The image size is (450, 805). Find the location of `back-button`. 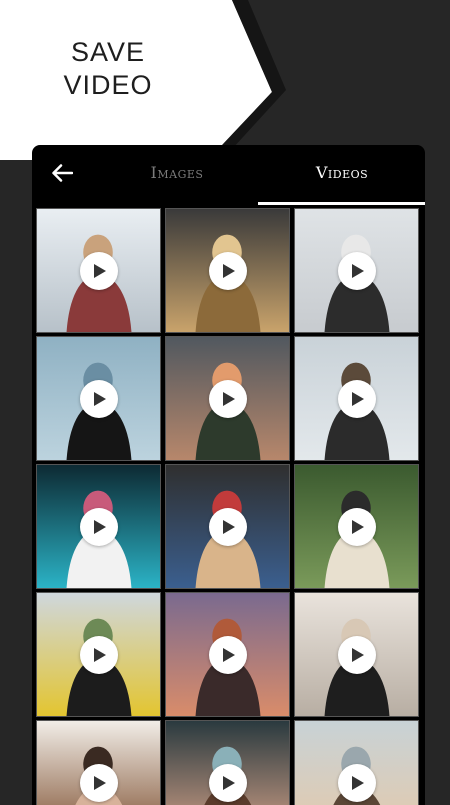

back-button is located at coordinates (62, 175).